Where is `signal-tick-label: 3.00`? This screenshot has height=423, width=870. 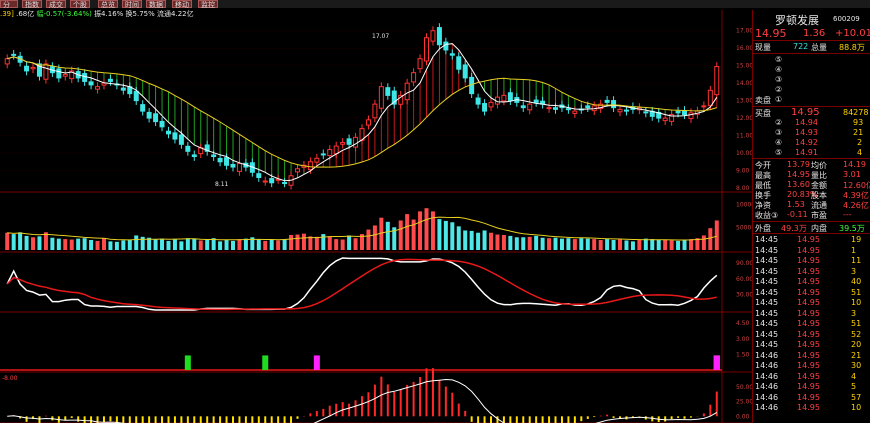
signal-tick-label: 3.00 is located at coordinates (743, 339).